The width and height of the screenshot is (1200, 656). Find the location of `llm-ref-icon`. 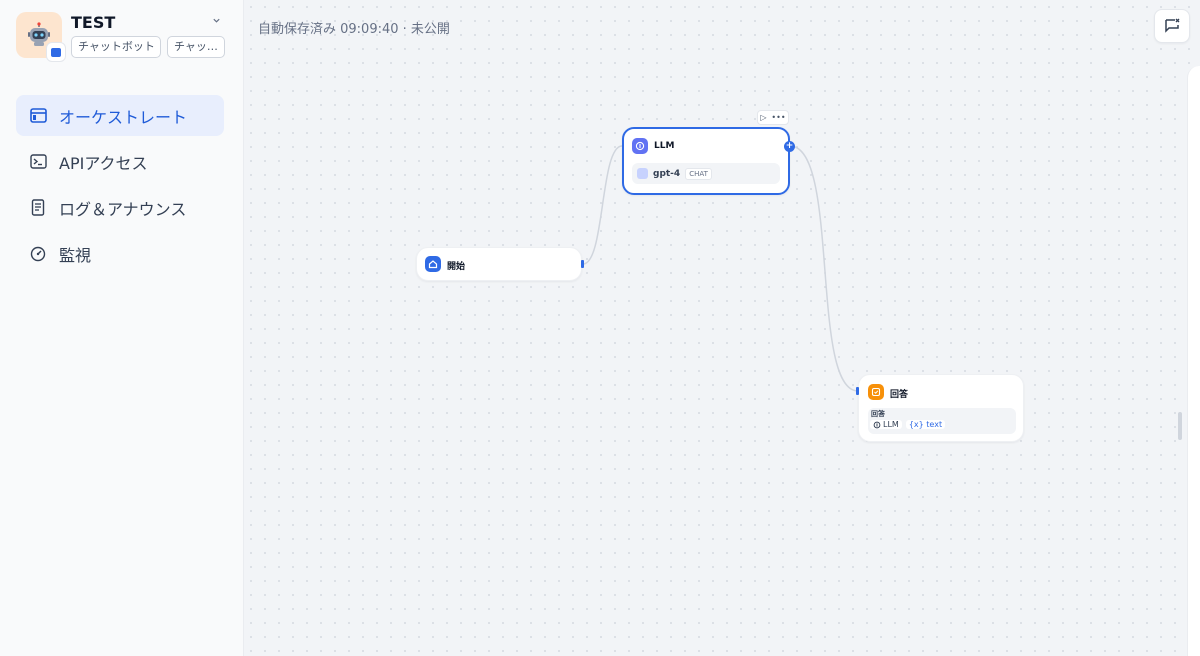

llm-ref-icon is located at coordinates (877, 424).